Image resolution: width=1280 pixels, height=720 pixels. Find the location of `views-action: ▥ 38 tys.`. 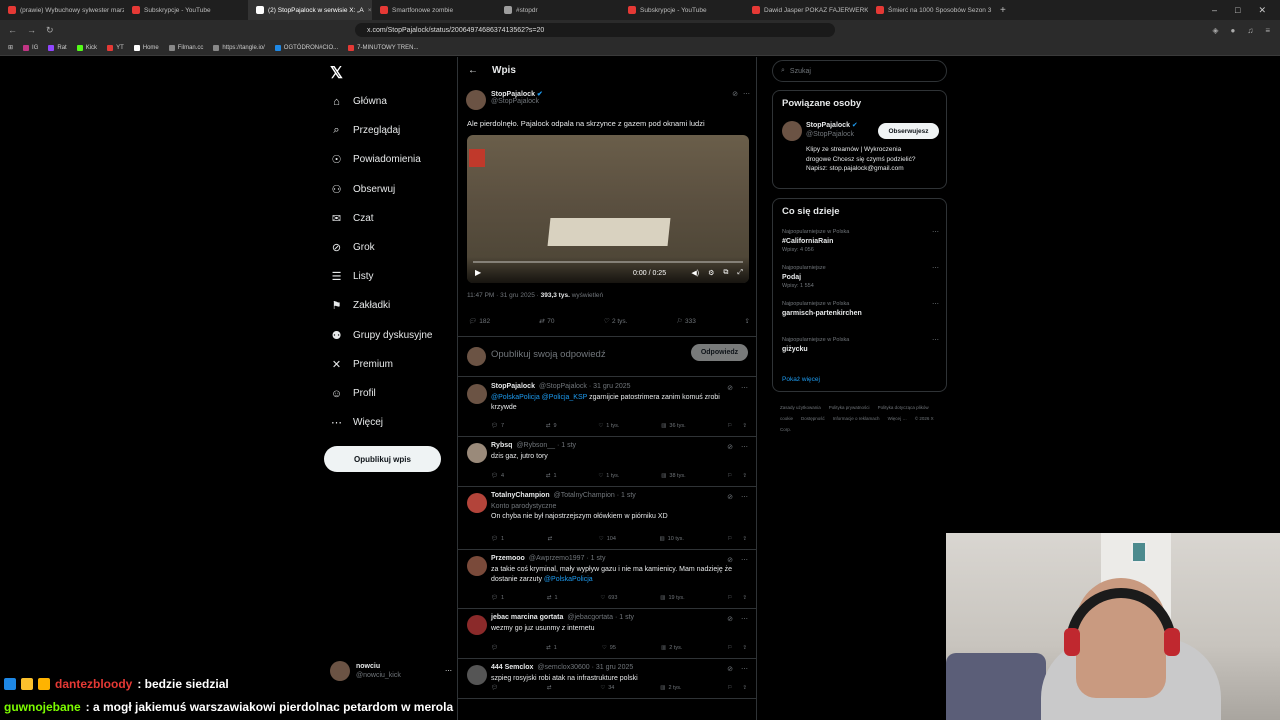

views-action: ▥ 38 tys. is located at coordinates (673, 476).